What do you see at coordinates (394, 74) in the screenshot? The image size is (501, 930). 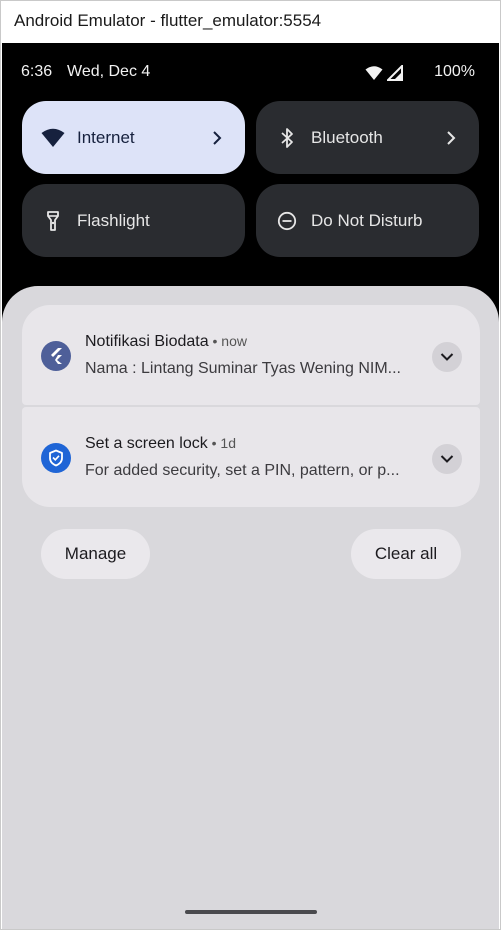 I see `signal-icon` at bounding box center [394, 74].